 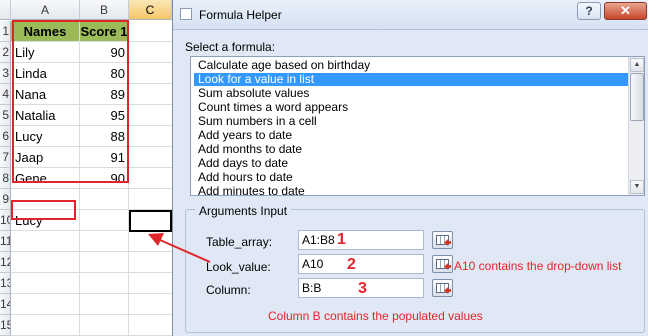 What do you see at coordinates (5, 136) in the screenshot?
I see `row-header: 6` at bounding box center [5, 136].